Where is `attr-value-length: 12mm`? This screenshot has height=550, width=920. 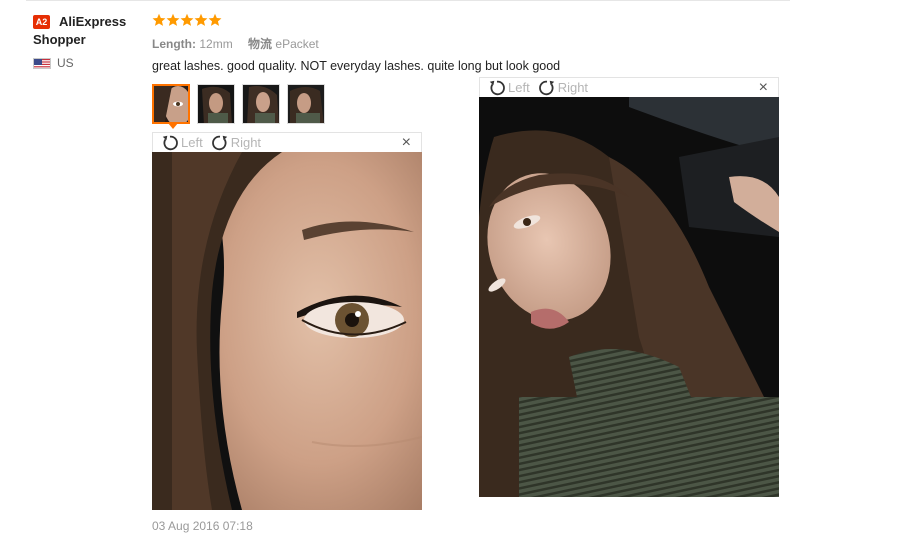 attr-value-length: 12mm is located at coordinates (216, 44).